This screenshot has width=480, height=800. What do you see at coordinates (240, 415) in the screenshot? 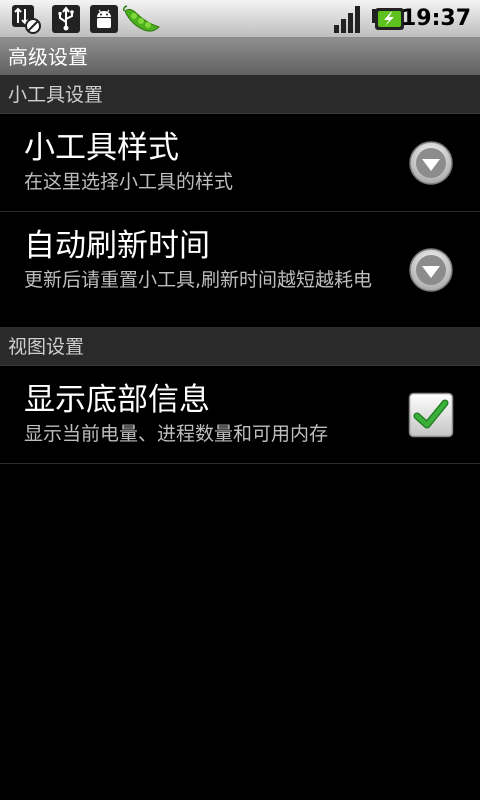
I see `pref-show-bottom-info: 显示底部信息 显示当前电量、进程数量和可用内存` at bounding box center [240, 415].